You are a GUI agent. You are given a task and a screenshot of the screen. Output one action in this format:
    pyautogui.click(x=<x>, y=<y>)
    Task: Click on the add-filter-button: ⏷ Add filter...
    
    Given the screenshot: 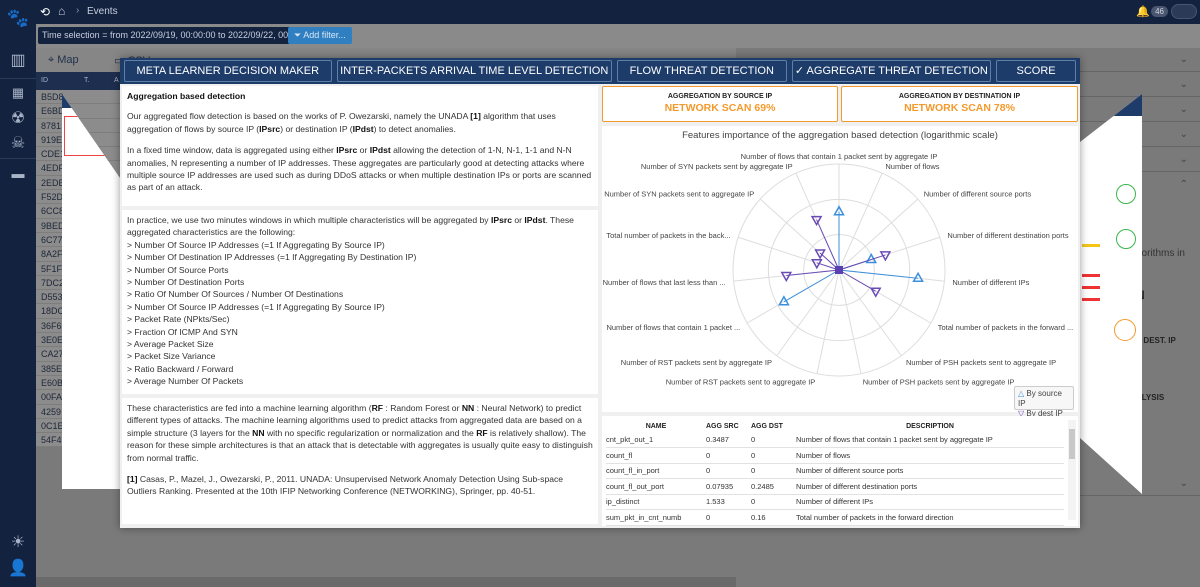 What is the action you would take?
    pyautogui.click(x=320, y=35)
    